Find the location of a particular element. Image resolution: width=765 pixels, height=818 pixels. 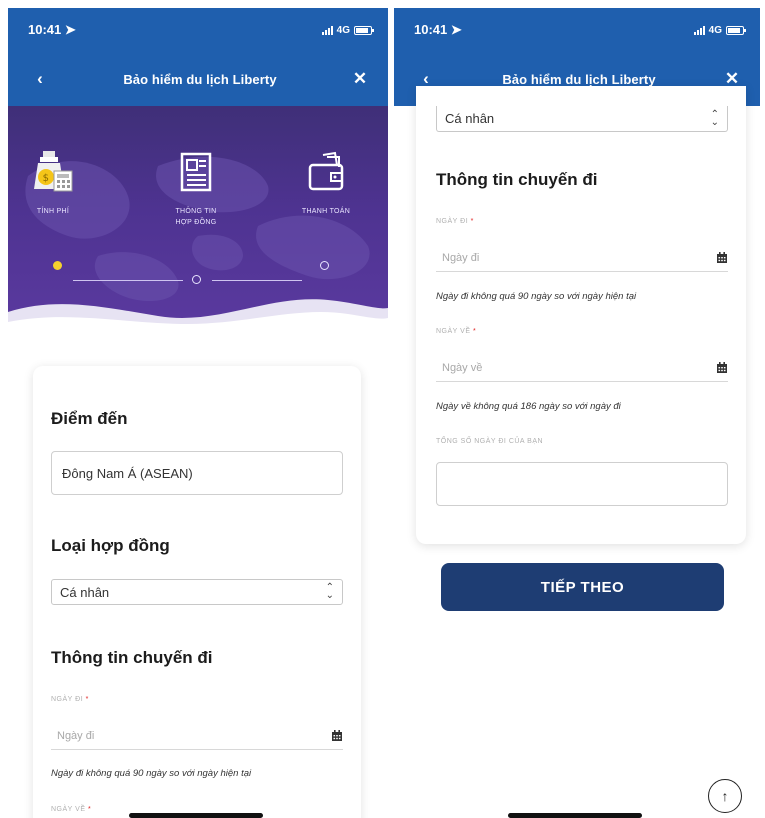

step-tinh-phi: $ TÍNH PHÍ is located at coordinates (55, 182).